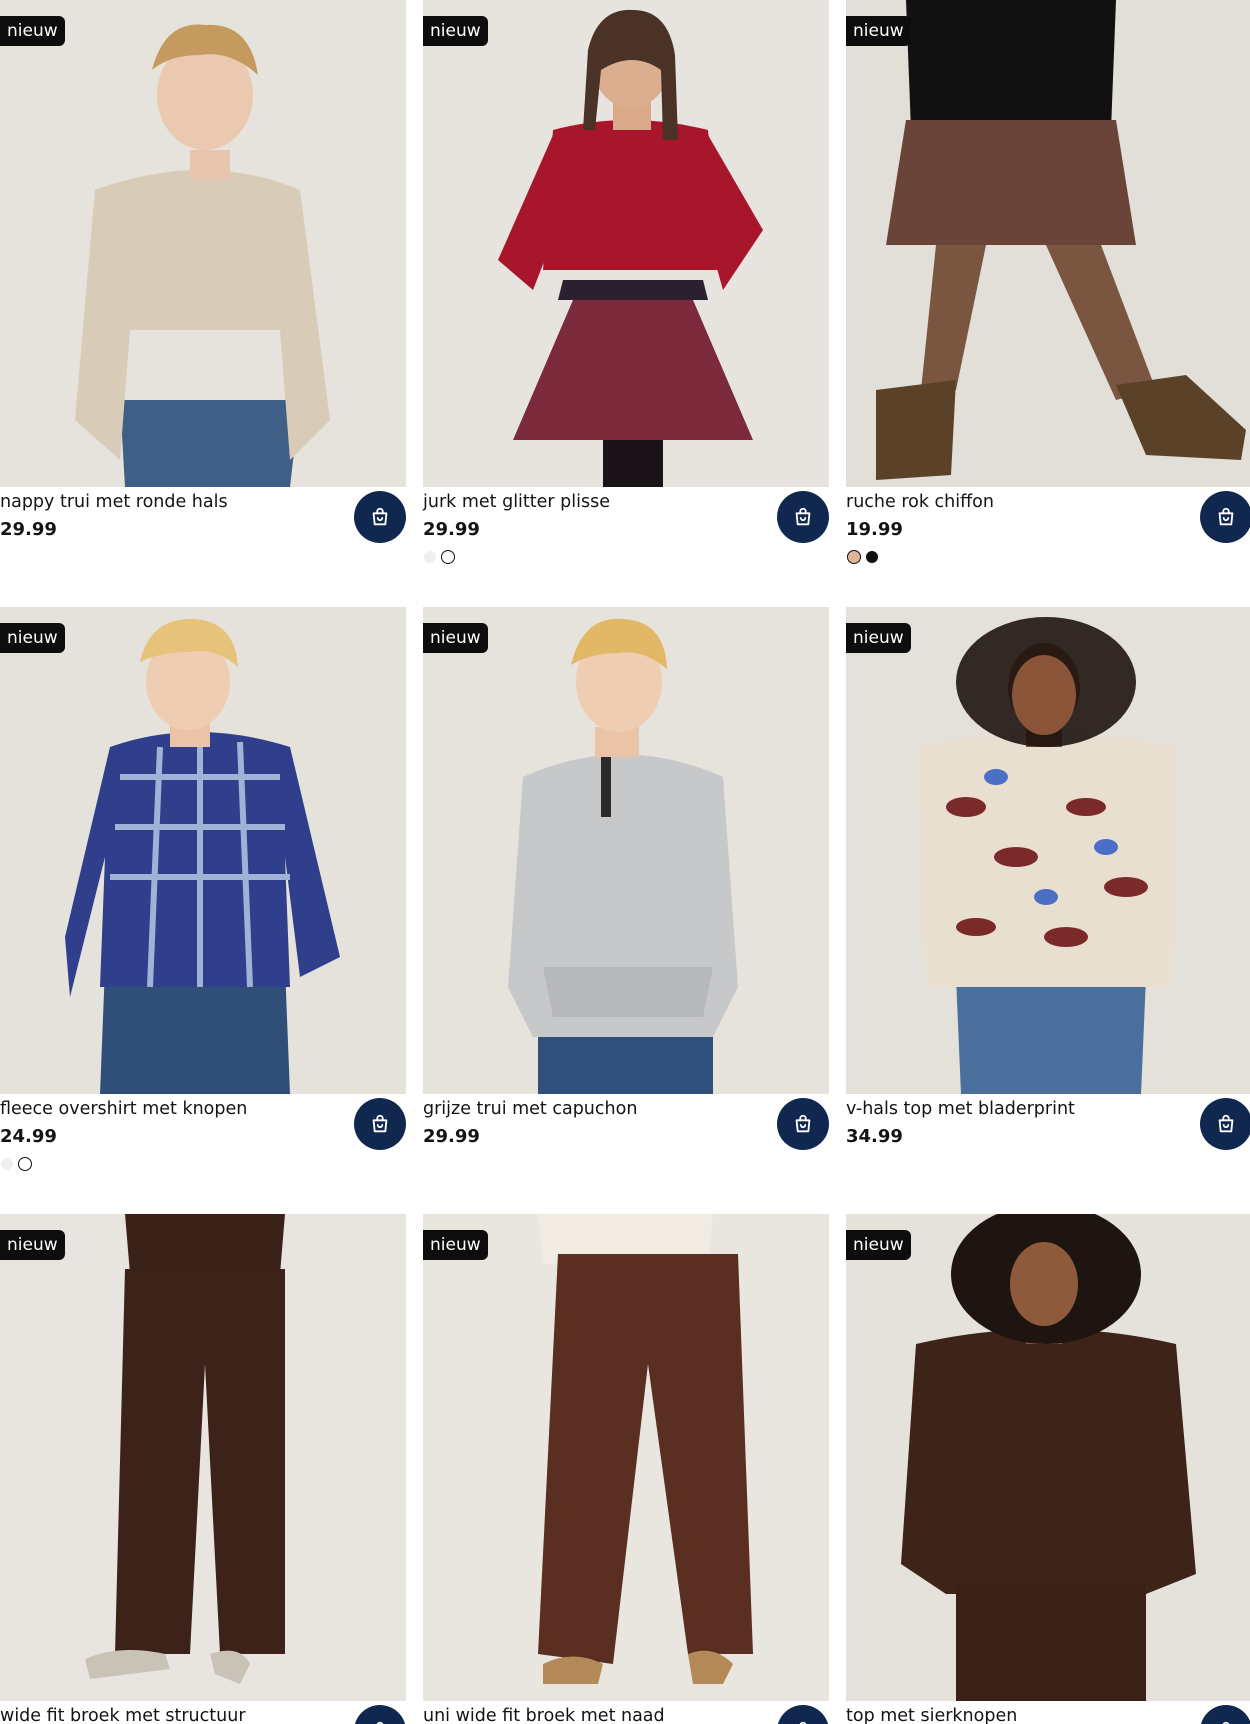 This screenshot has height=1724, width=1250. What do you see at coordinates (516, 502) in the screenshot?
I see `product-name: jurk met glitter plisse` at bounding box center [516, 502].